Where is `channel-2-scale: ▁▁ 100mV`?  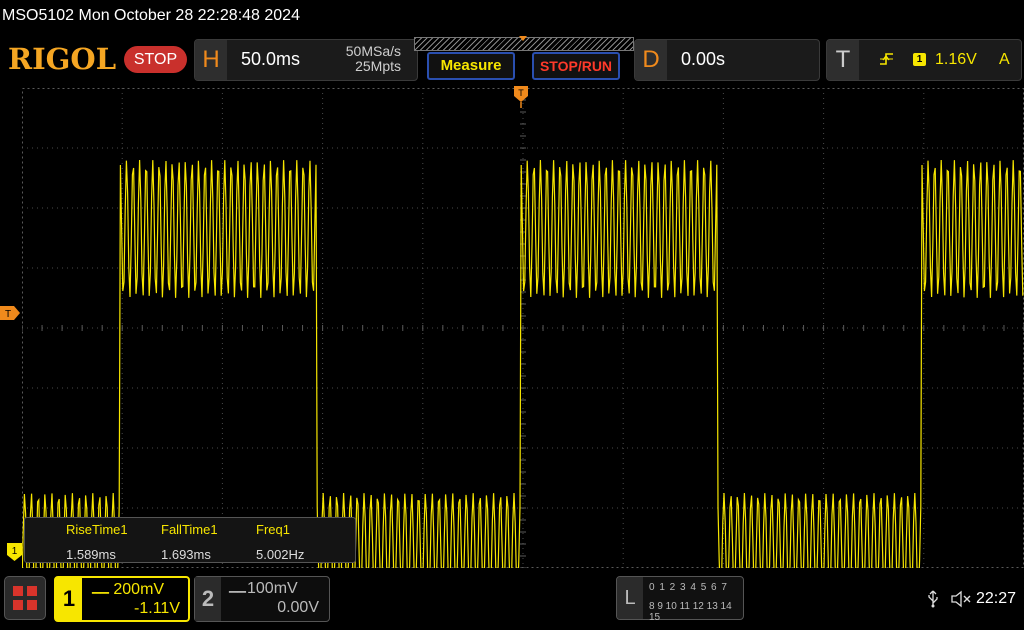 channel-2-scale: ▁▁ 100mV is located at coordinates (263, 589).